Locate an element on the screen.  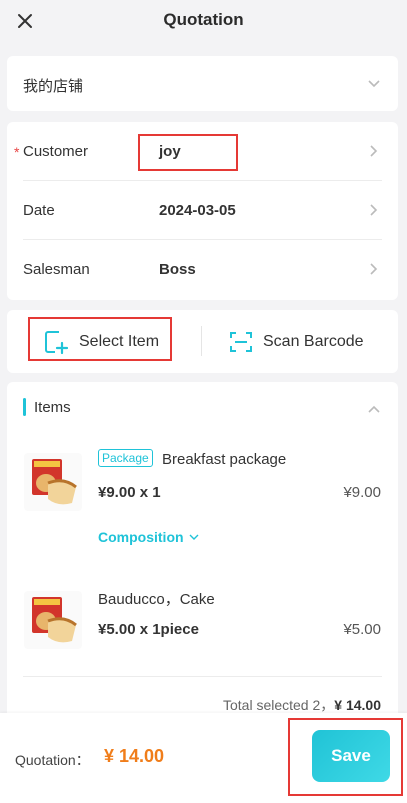
package-badge: Package is located at coordinates (125, 458).